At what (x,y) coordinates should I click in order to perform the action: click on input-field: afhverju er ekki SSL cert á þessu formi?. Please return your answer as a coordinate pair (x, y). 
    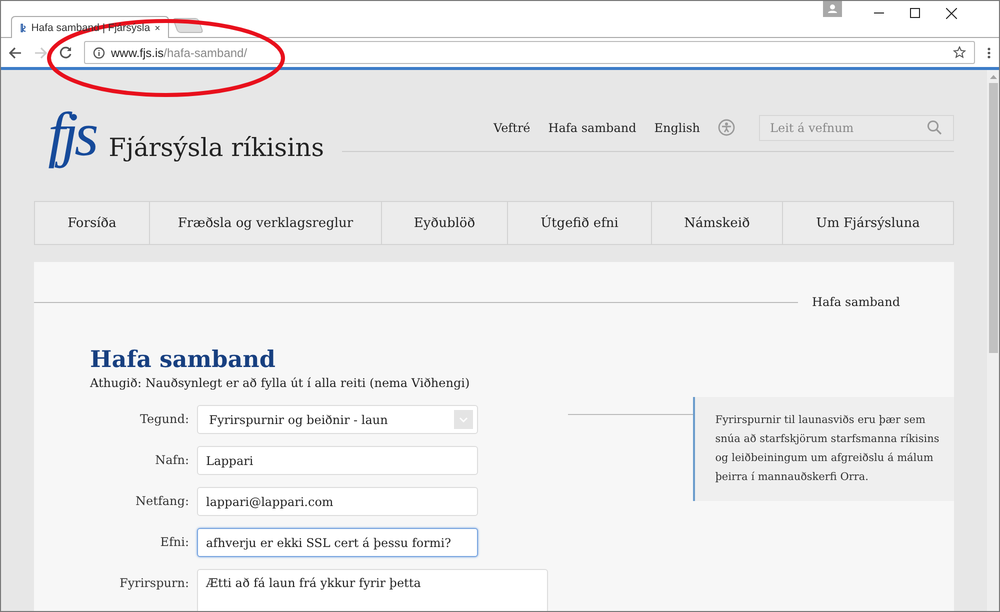
    Looking at the image, I should click on (337, 543).